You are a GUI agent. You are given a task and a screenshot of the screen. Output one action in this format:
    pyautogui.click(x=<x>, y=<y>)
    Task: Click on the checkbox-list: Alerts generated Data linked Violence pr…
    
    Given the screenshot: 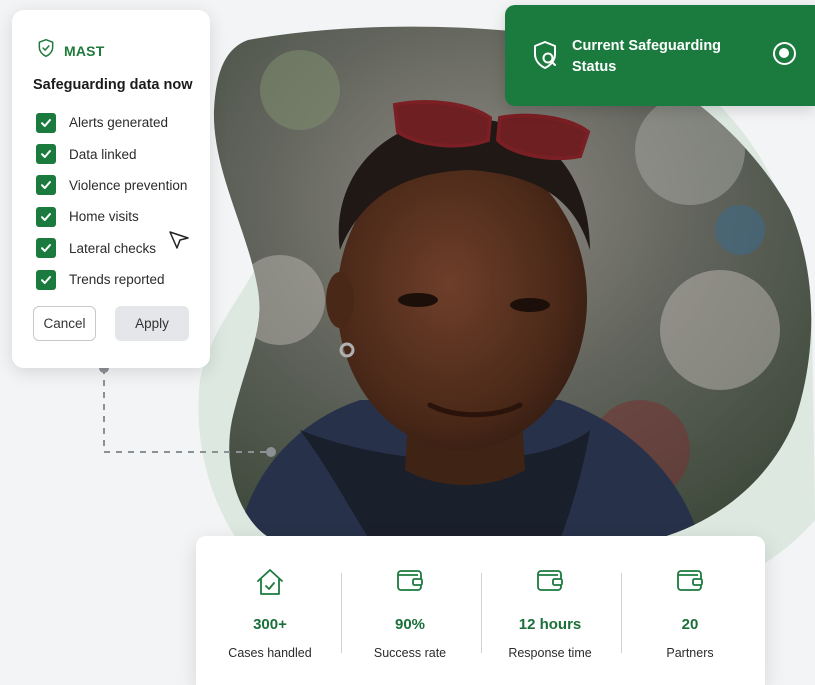 What is the action you would take?
    pyautogui.click(x=111, y=201)
    